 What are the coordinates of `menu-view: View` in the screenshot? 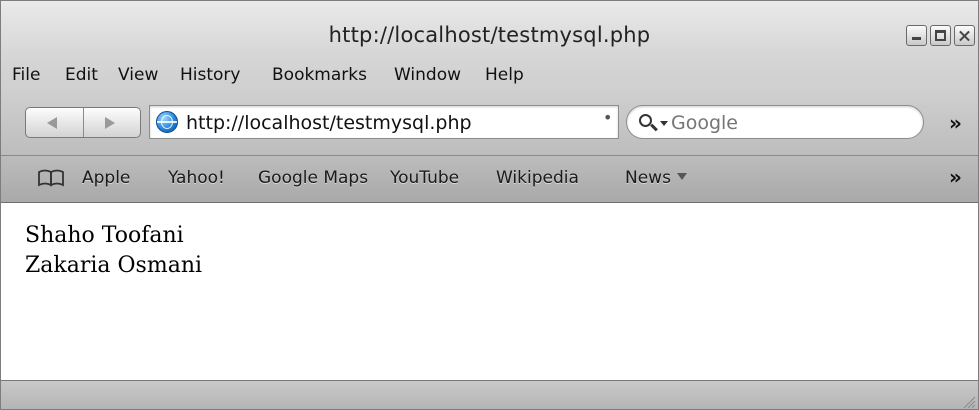 It's located at (138, 75).